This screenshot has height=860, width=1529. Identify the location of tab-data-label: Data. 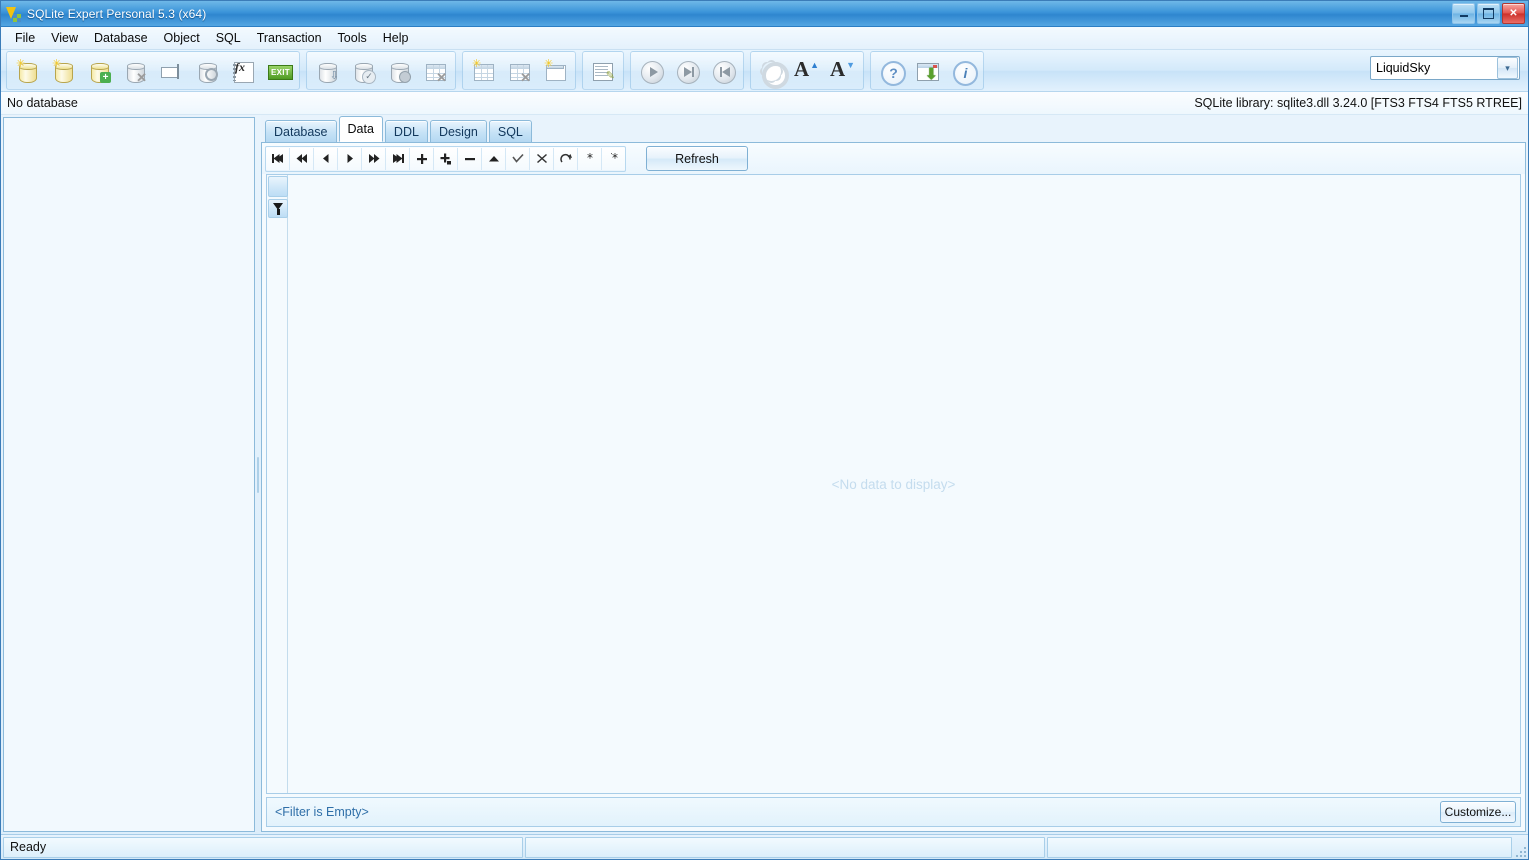
(360, 129).